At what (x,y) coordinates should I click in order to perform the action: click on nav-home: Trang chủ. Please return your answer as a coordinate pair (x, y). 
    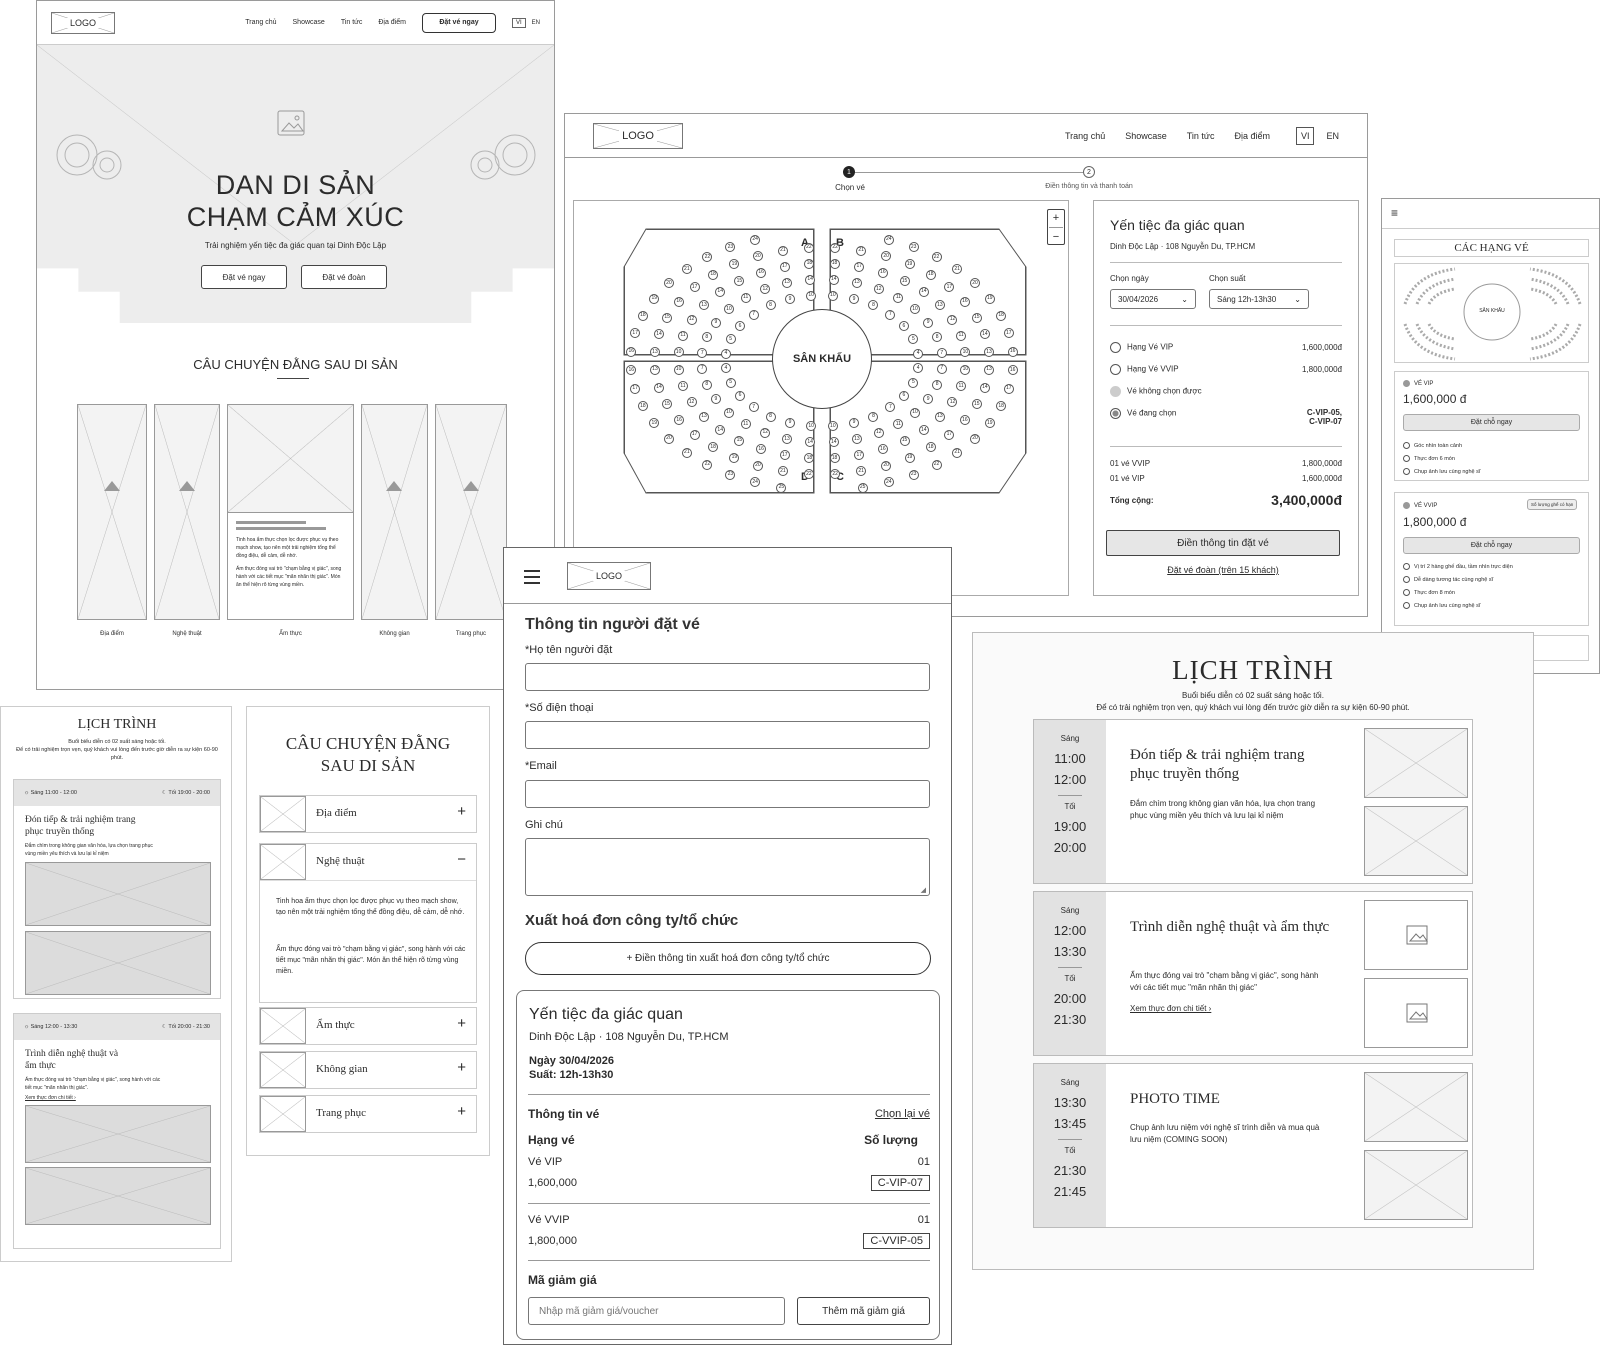
    Looking at the image, I should click on (1085, 136).